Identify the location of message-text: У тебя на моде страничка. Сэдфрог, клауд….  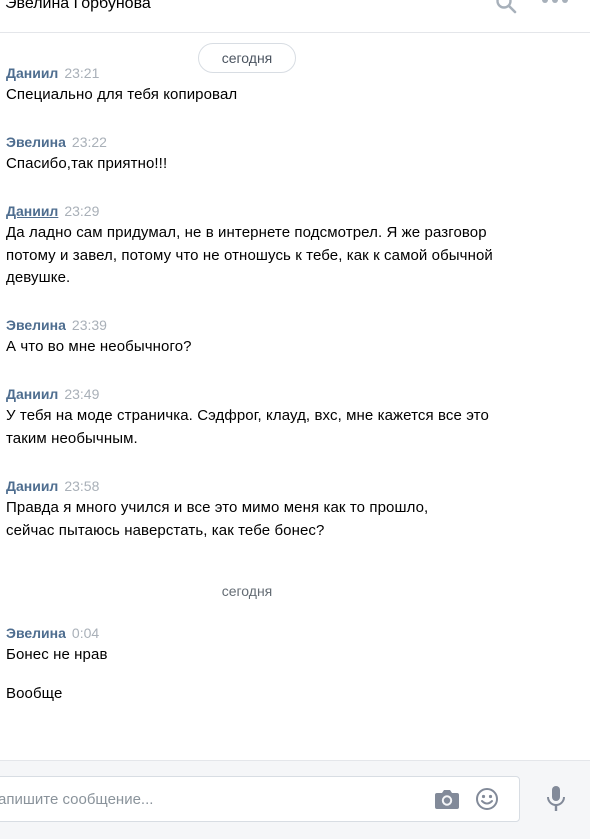
(247, 427).